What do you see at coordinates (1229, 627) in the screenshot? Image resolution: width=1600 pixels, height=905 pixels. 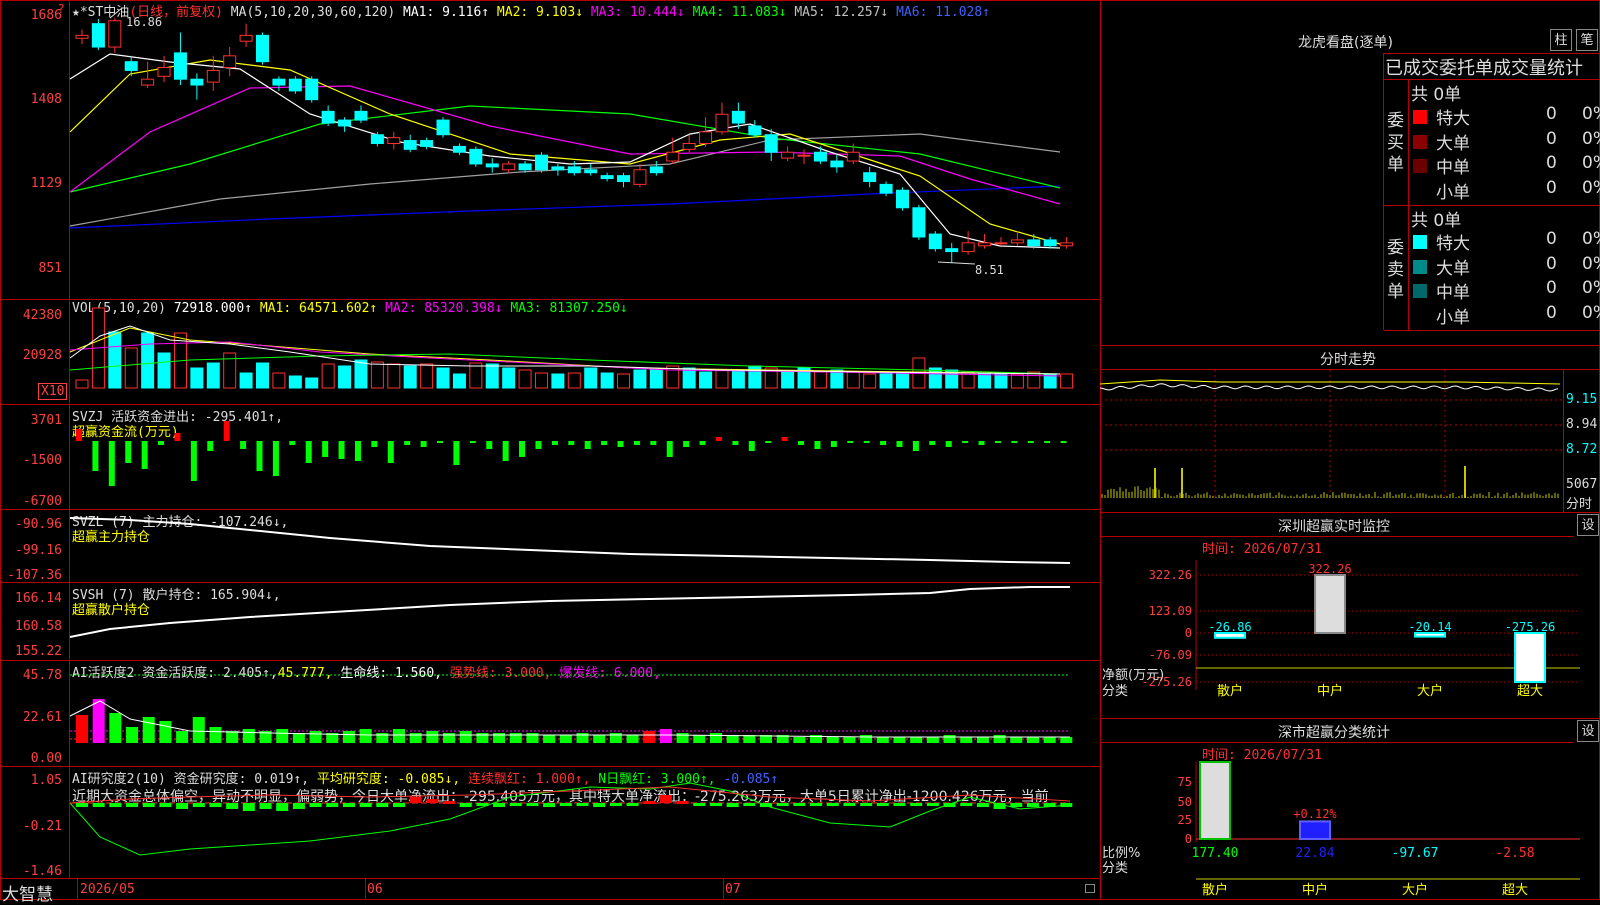 I see `bar-value-label: -26.86` at bounding box center [1229, 627].